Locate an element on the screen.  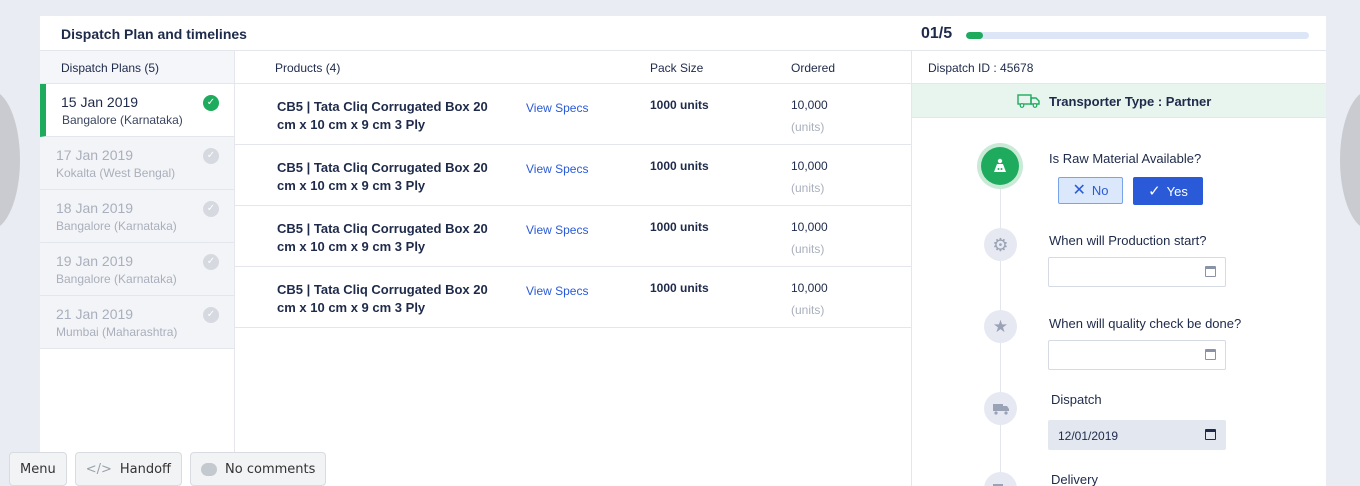
dispatch-date-value: 12/01/2019 is located at coordinates (1088, 436).